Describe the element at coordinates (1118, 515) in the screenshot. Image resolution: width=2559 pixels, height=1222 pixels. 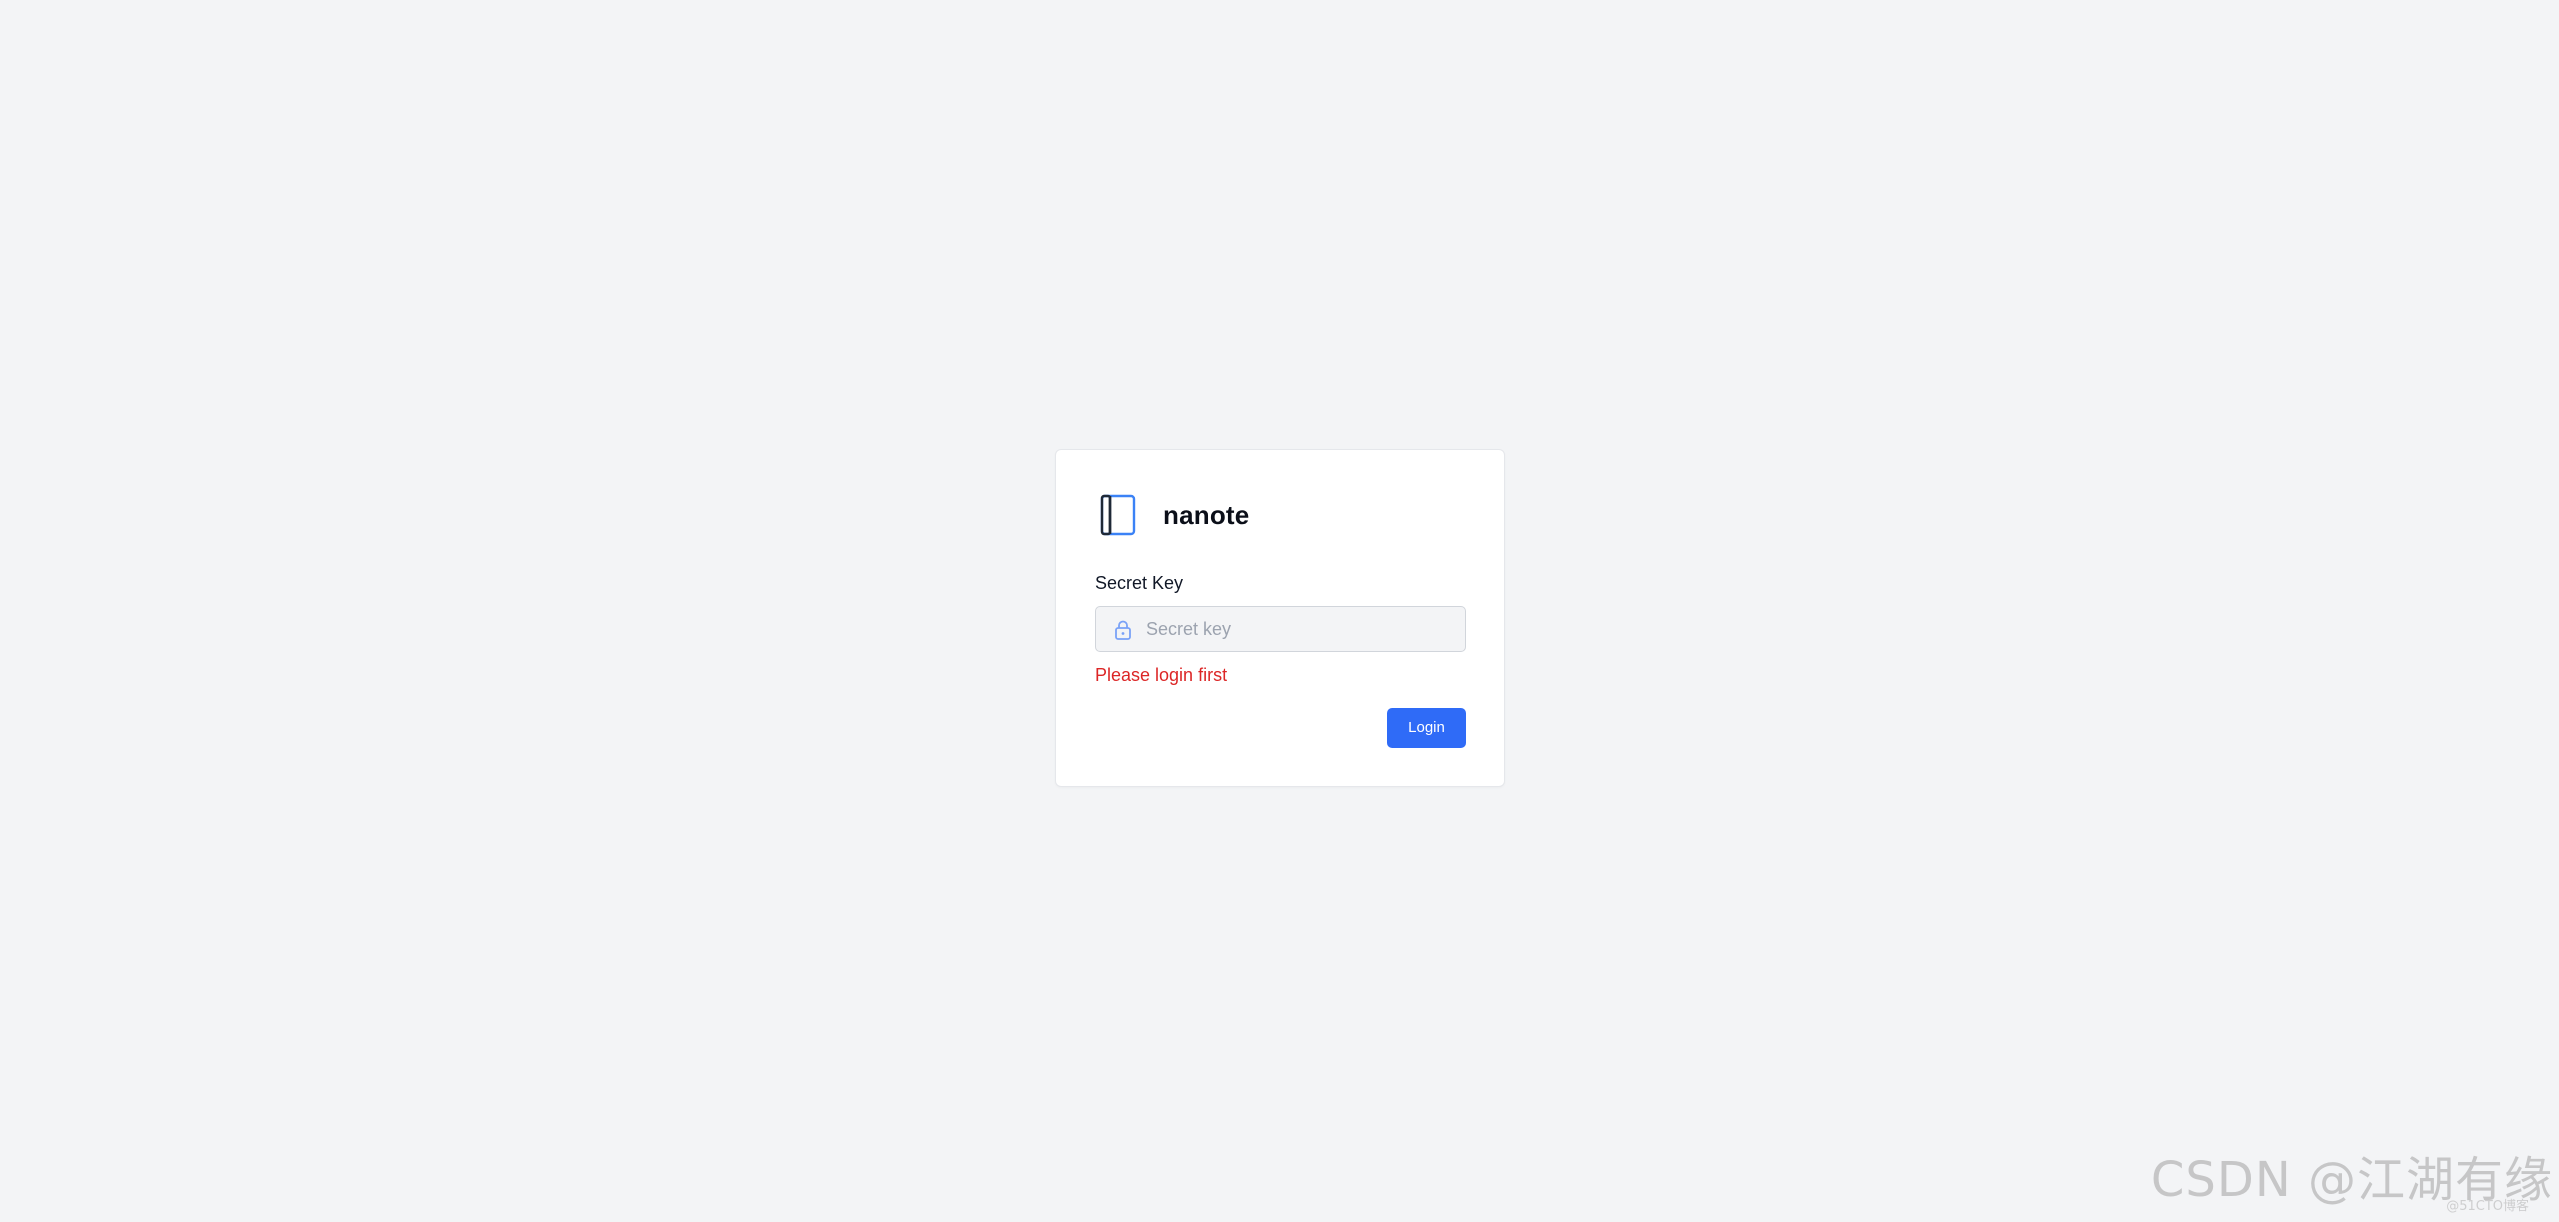
I see `notebook-icon` at that location.